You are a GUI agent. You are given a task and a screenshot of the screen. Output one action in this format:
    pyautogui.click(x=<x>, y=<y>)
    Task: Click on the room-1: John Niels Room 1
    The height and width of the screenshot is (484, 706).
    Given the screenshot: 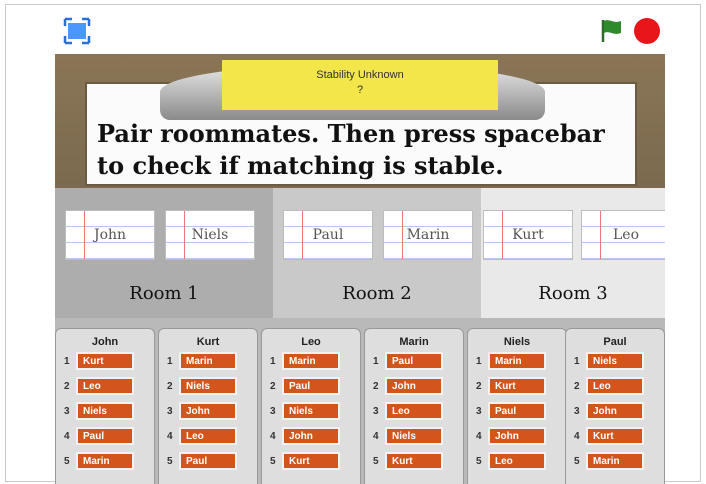 What is the action you would take?
    pyautogui.click(x=164, y=253)
    